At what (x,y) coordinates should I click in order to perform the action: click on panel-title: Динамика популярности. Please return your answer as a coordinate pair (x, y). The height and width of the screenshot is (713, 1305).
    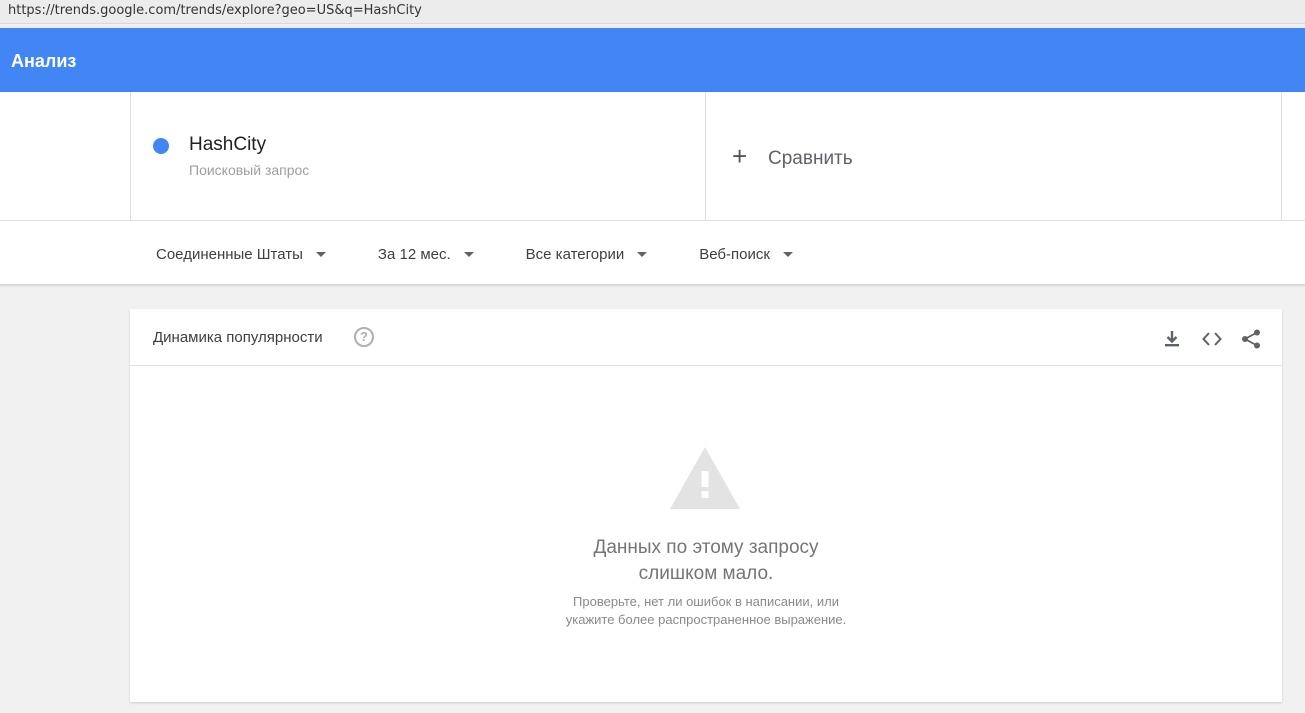
    Looking at the image, I should click on (238, 337).